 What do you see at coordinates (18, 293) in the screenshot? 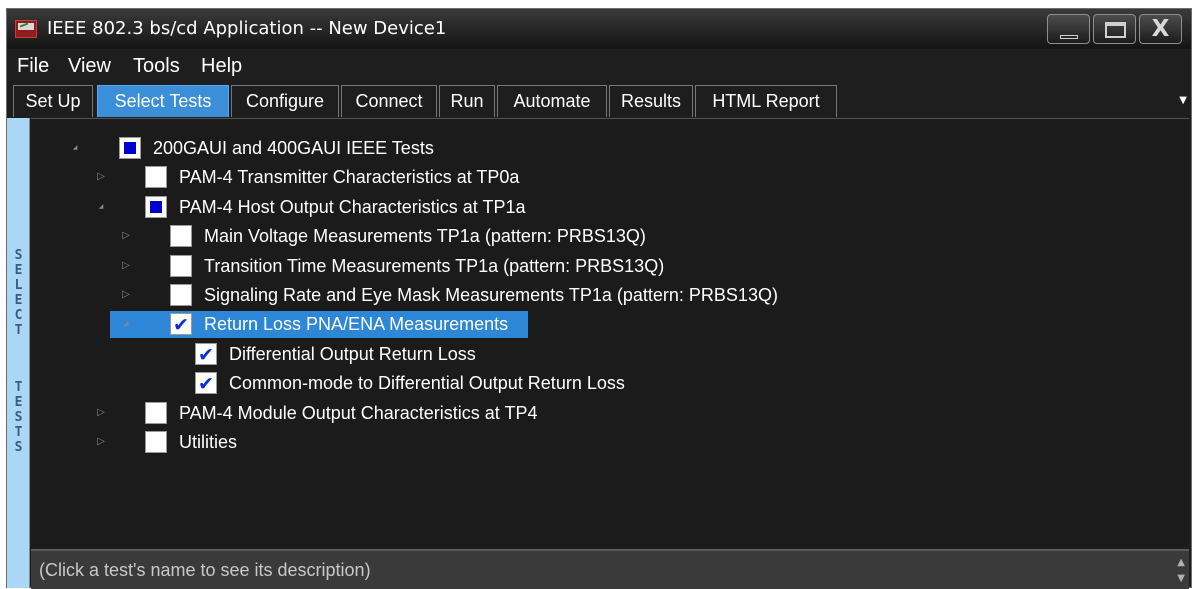
I see `side-label-word-1: S E L E C T` at bounding box center [18, 293].